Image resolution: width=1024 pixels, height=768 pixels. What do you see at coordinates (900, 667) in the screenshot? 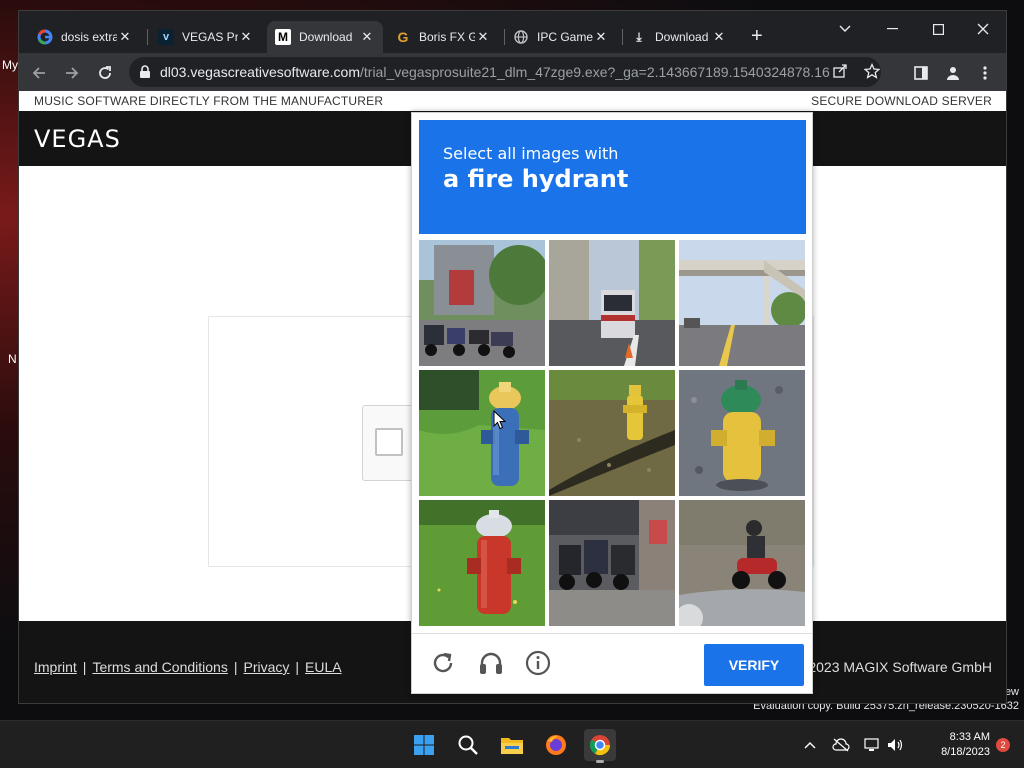
I see `copyright-text: 2023 MAGIX Software GmbH` at bounding box center [900, 667].